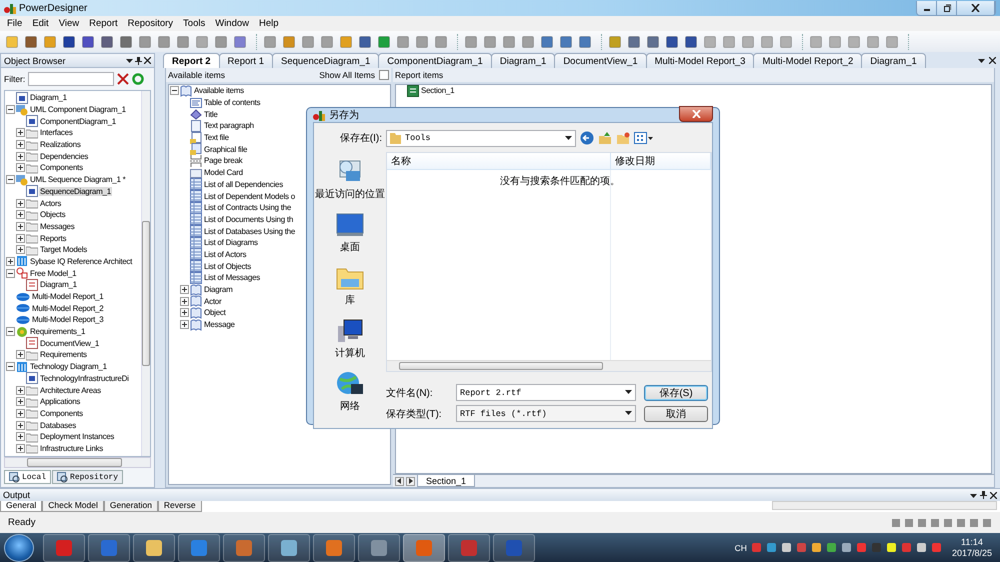 The height and width of the screenshot is (562, 1000). What do you see at coordinates (212, 301) in the screenshot?
I see `tree-item: Actor` at bounding box center [212, 301].